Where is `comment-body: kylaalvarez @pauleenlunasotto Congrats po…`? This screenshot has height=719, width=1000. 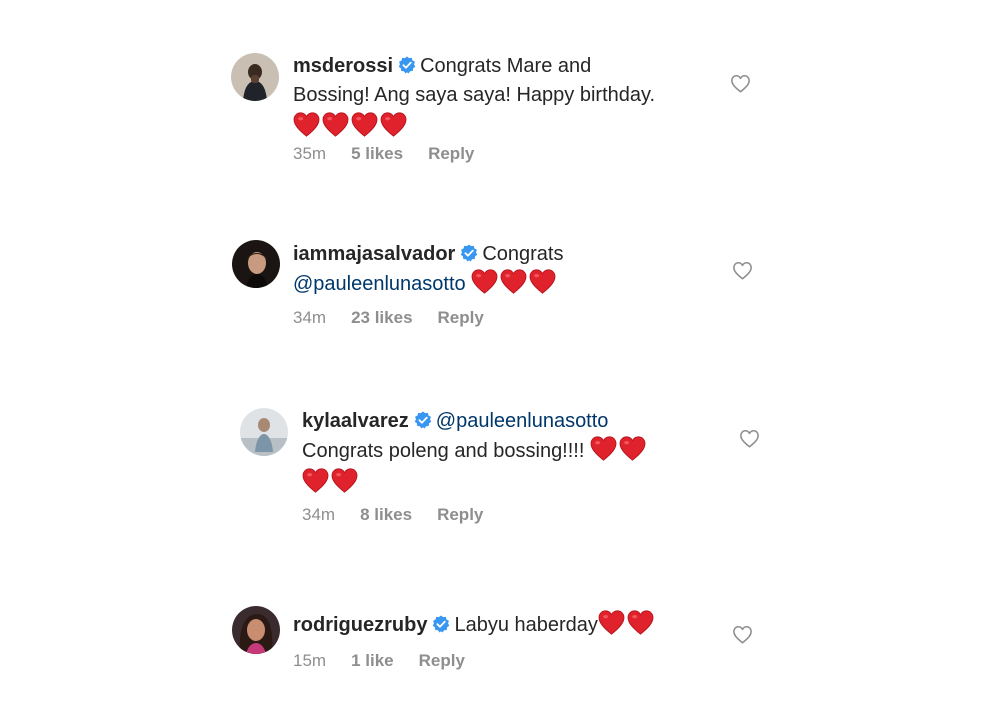 comment-body: kylaalvarez @pauleenlunasotto Congrats po… is located at coordinates (512, 452).